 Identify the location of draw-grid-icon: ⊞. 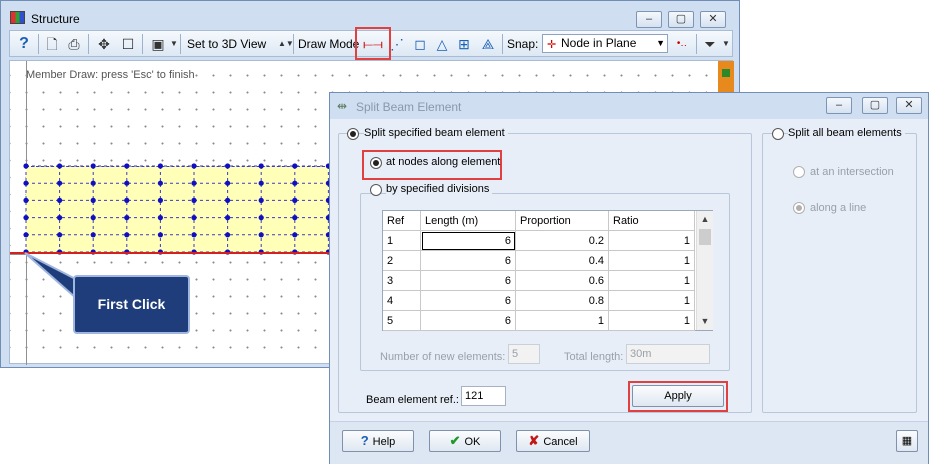
(464, 44).